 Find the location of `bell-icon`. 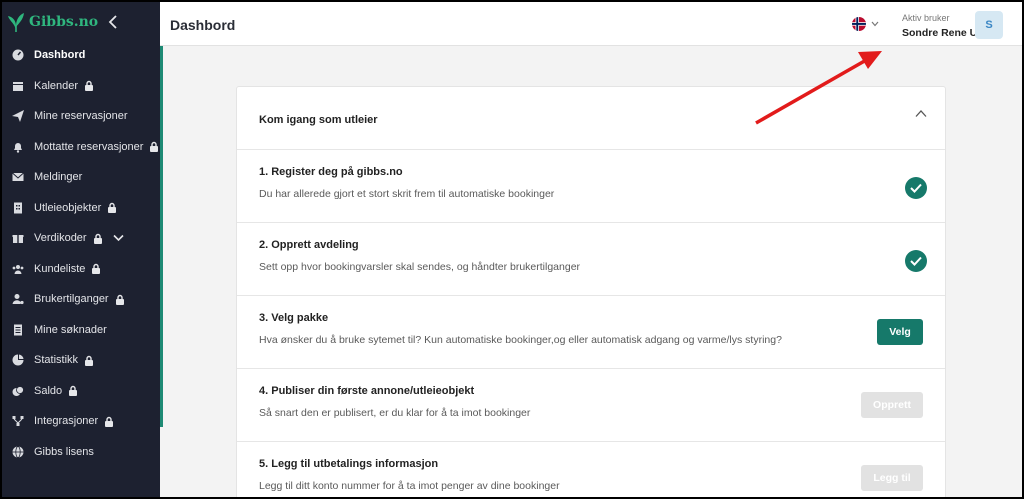

bell-icon is located at coordinates (18, 147).